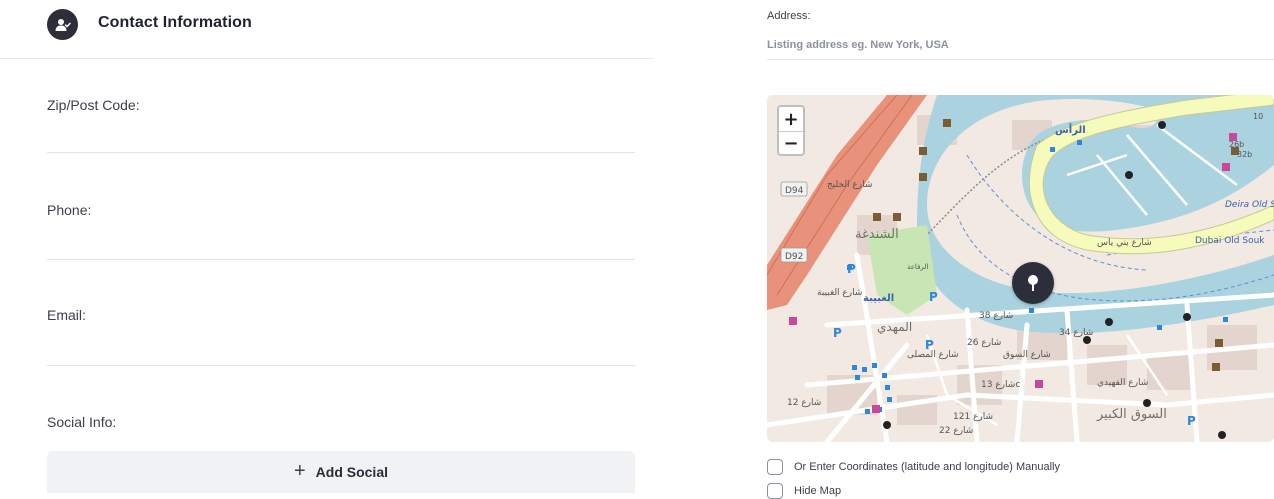 The height and width of the screenshot is (499, 1274). Describe the element at coordinates (933, 355) in the screenshot. I see `map-label-st-musalla: شارع المصلى` at that location.